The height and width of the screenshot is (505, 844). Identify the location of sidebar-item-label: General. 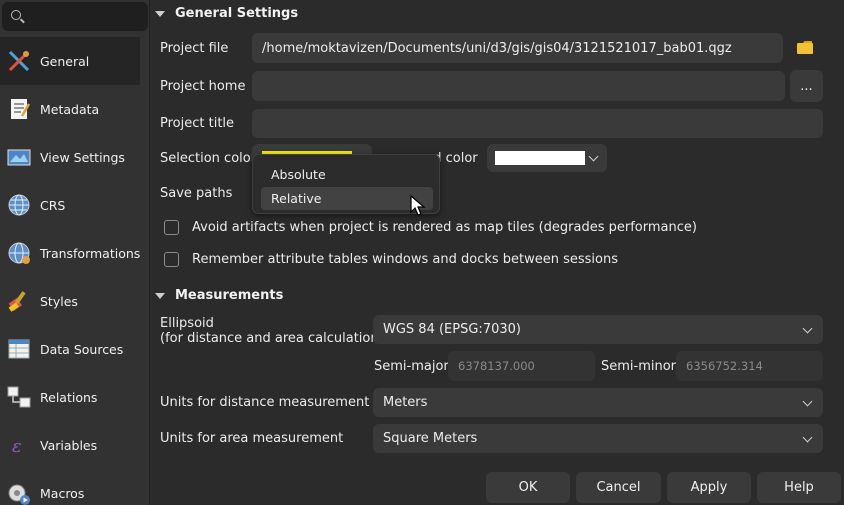
(65, 61).